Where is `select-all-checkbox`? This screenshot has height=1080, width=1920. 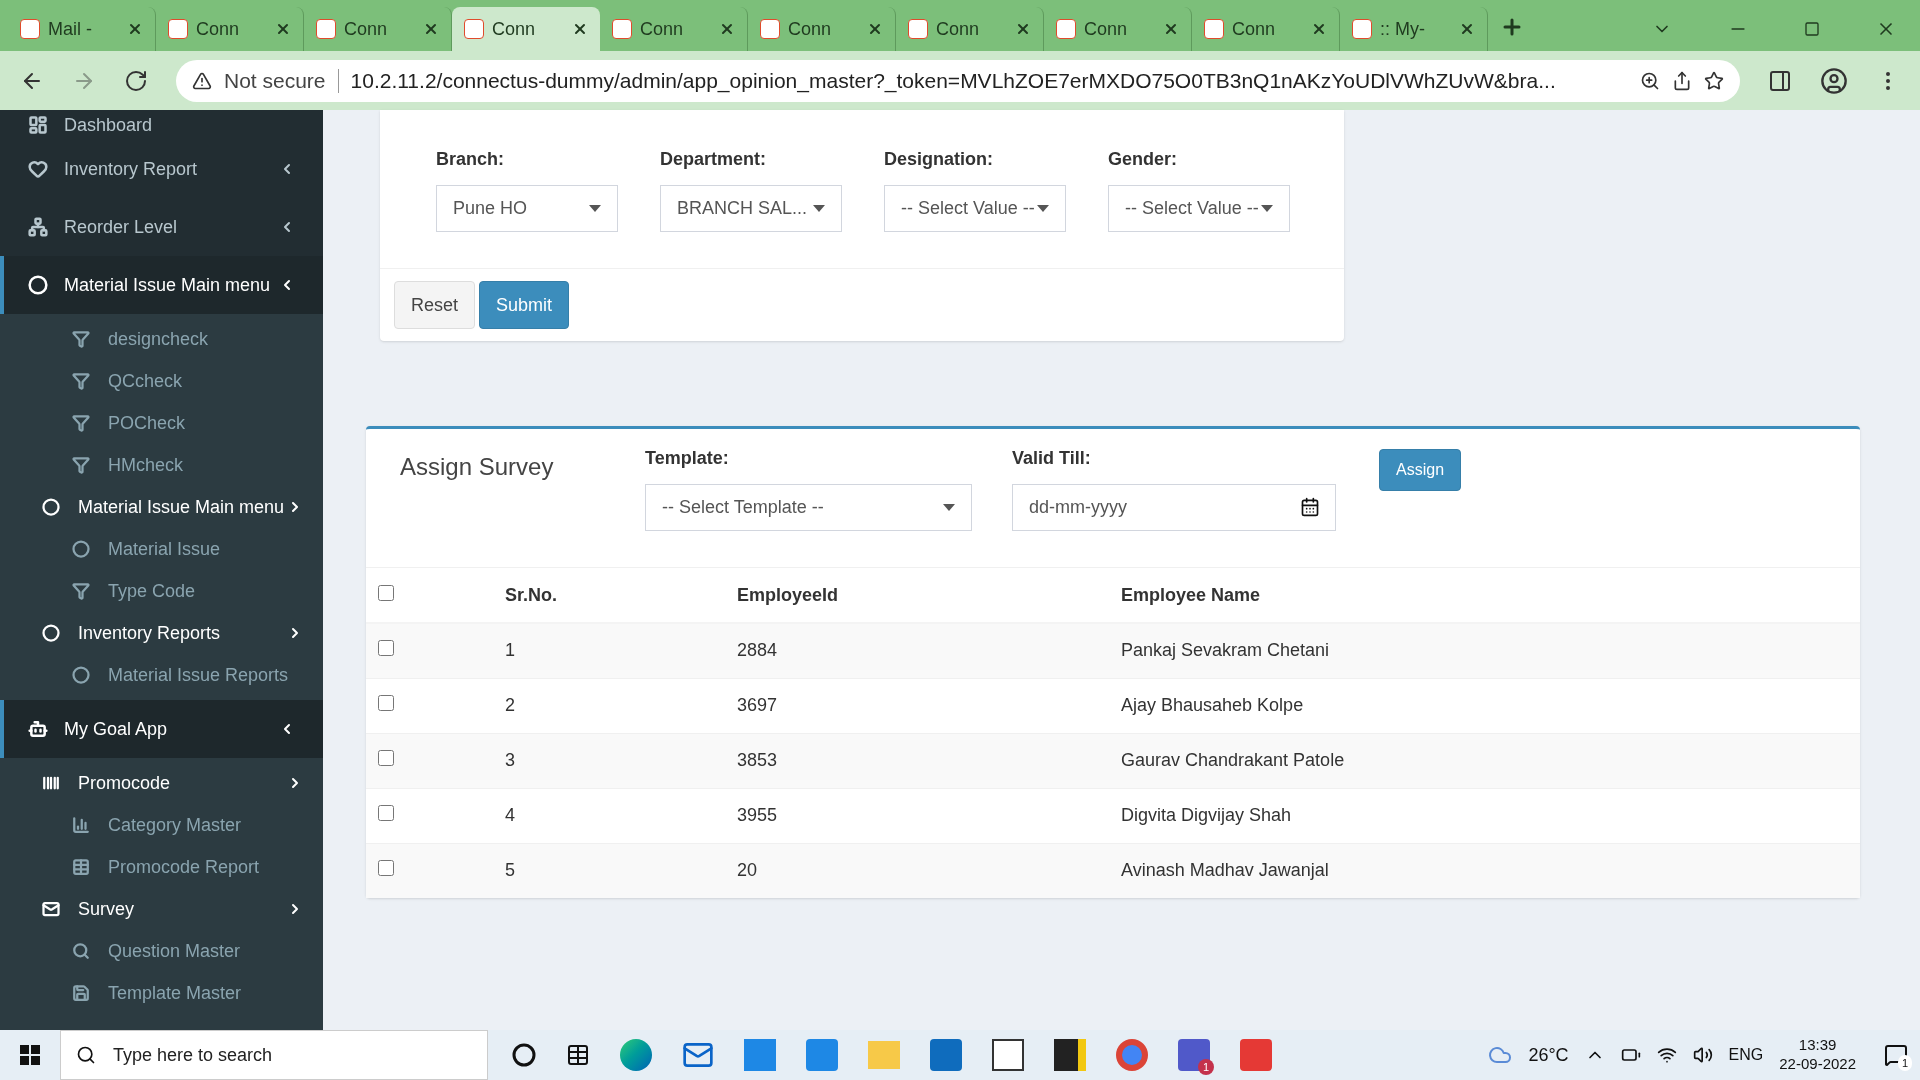 select-all-checkbox is located at coordinates (386, 592).